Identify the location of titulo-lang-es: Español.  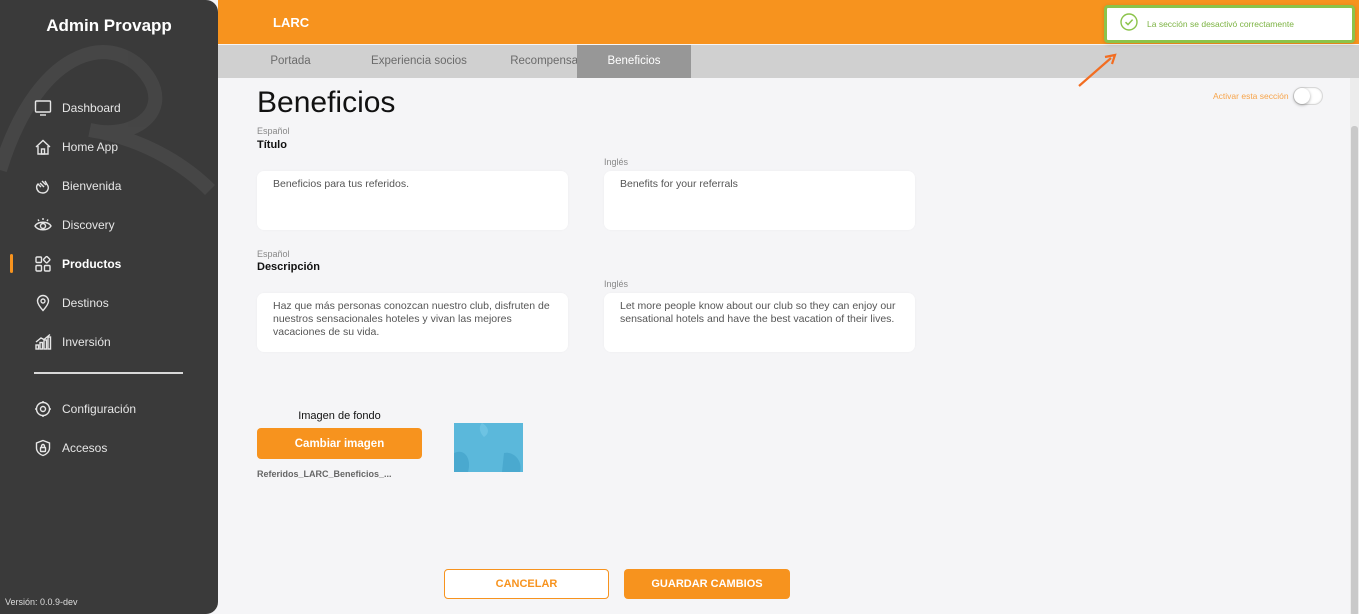
(273, 131).